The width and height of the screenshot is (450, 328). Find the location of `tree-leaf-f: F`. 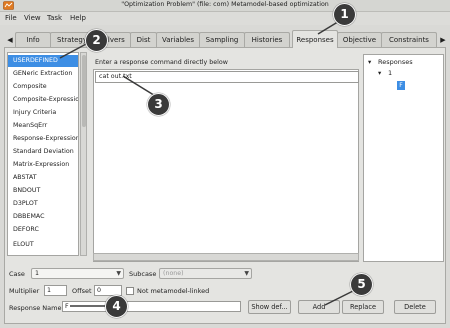

tree-leaf-f: F is located at coordinates (401, 85).